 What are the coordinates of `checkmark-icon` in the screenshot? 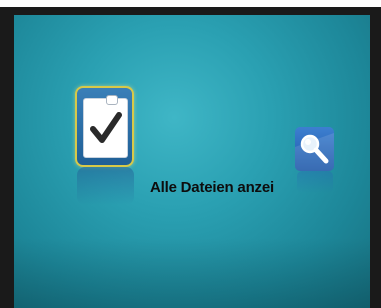 It's located at (106, 127).